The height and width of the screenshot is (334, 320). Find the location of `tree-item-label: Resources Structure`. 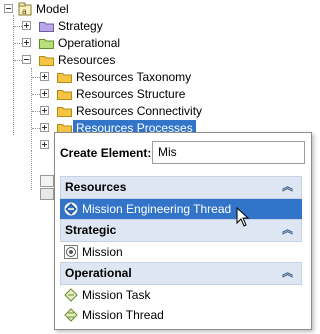

tree-item-label: Resources Structure is located at coordinates (131, 94).